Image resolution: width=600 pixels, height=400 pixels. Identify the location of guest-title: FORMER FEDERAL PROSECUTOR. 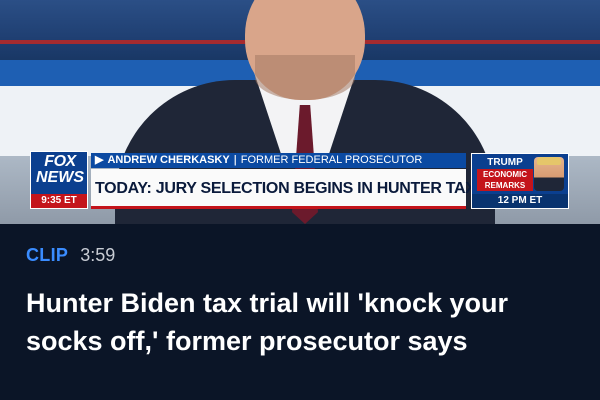
(331, 160).